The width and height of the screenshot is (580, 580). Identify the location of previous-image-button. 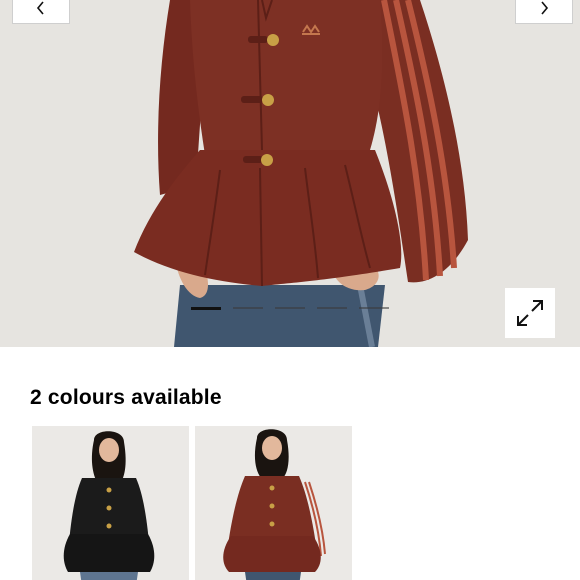
(41, 12).